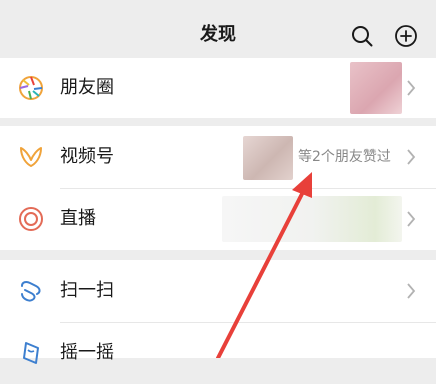 Image resolution: width=436 pixels, height=384 pixels. I want to click on add-icon, so click(406, 36).